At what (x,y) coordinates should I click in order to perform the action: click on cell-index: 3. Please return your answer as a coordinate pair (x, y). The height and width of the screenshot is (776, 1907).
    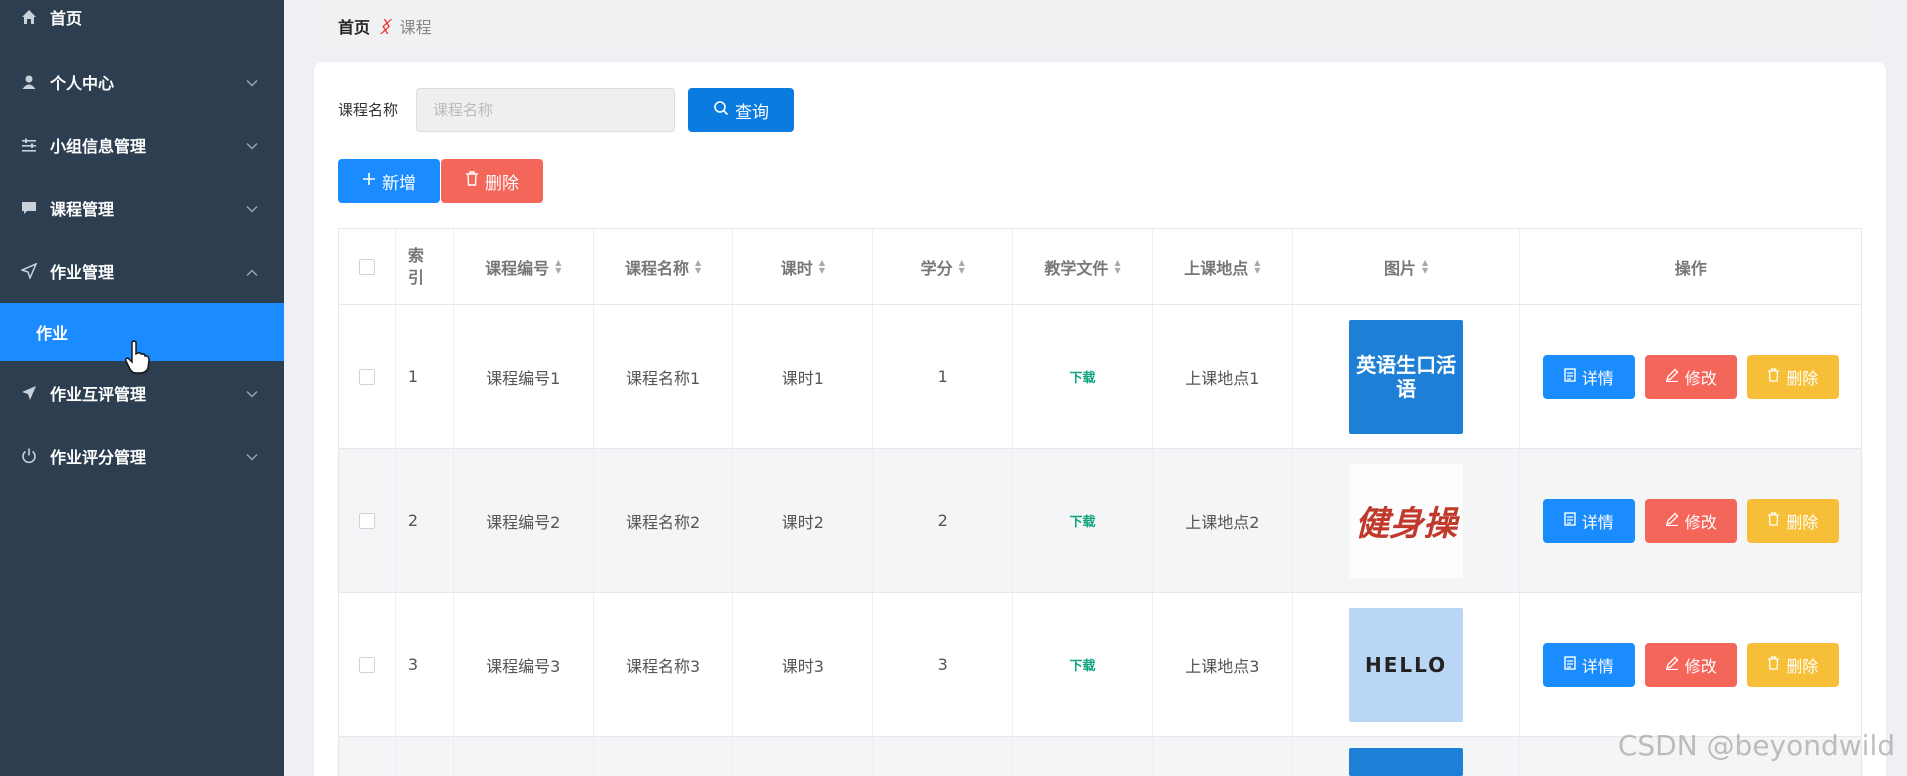
    Looking at the image, I should click on (425, 664).